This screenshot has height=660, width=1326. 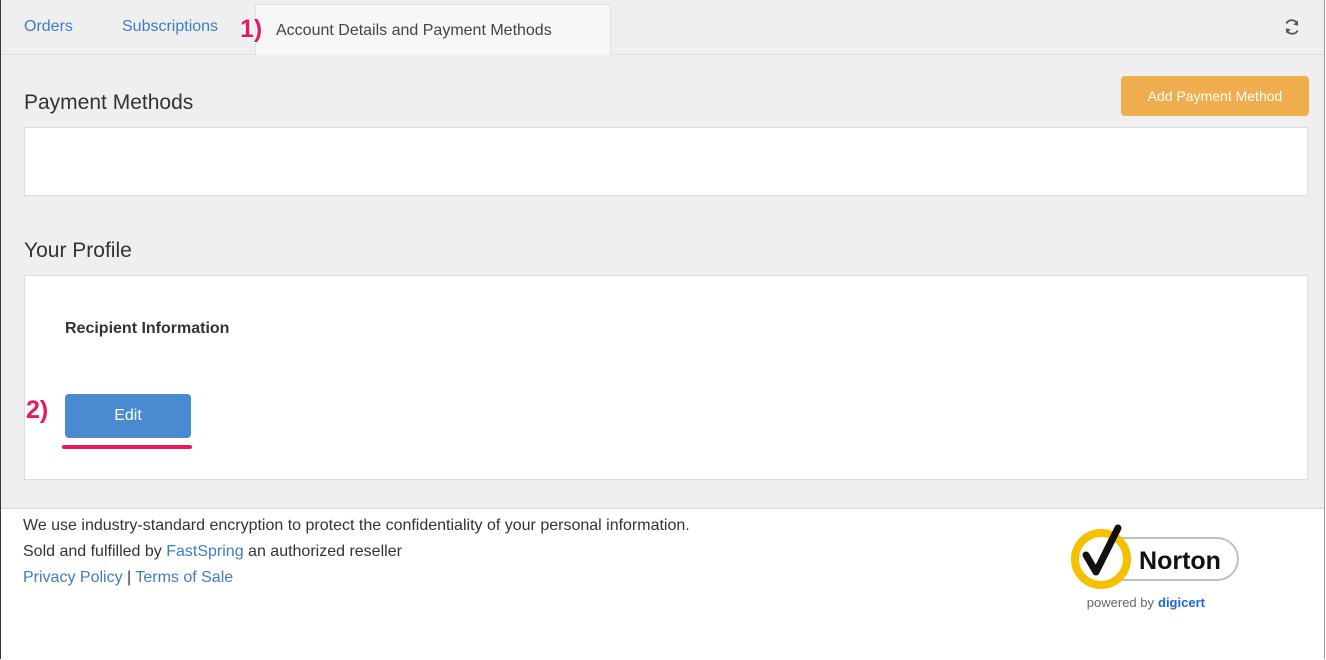 What do you see at coordinates (1215, 96) in the screenshot?
I see `add-payment-method-button: Add Payment Method` at bounding box center [1215, 96].